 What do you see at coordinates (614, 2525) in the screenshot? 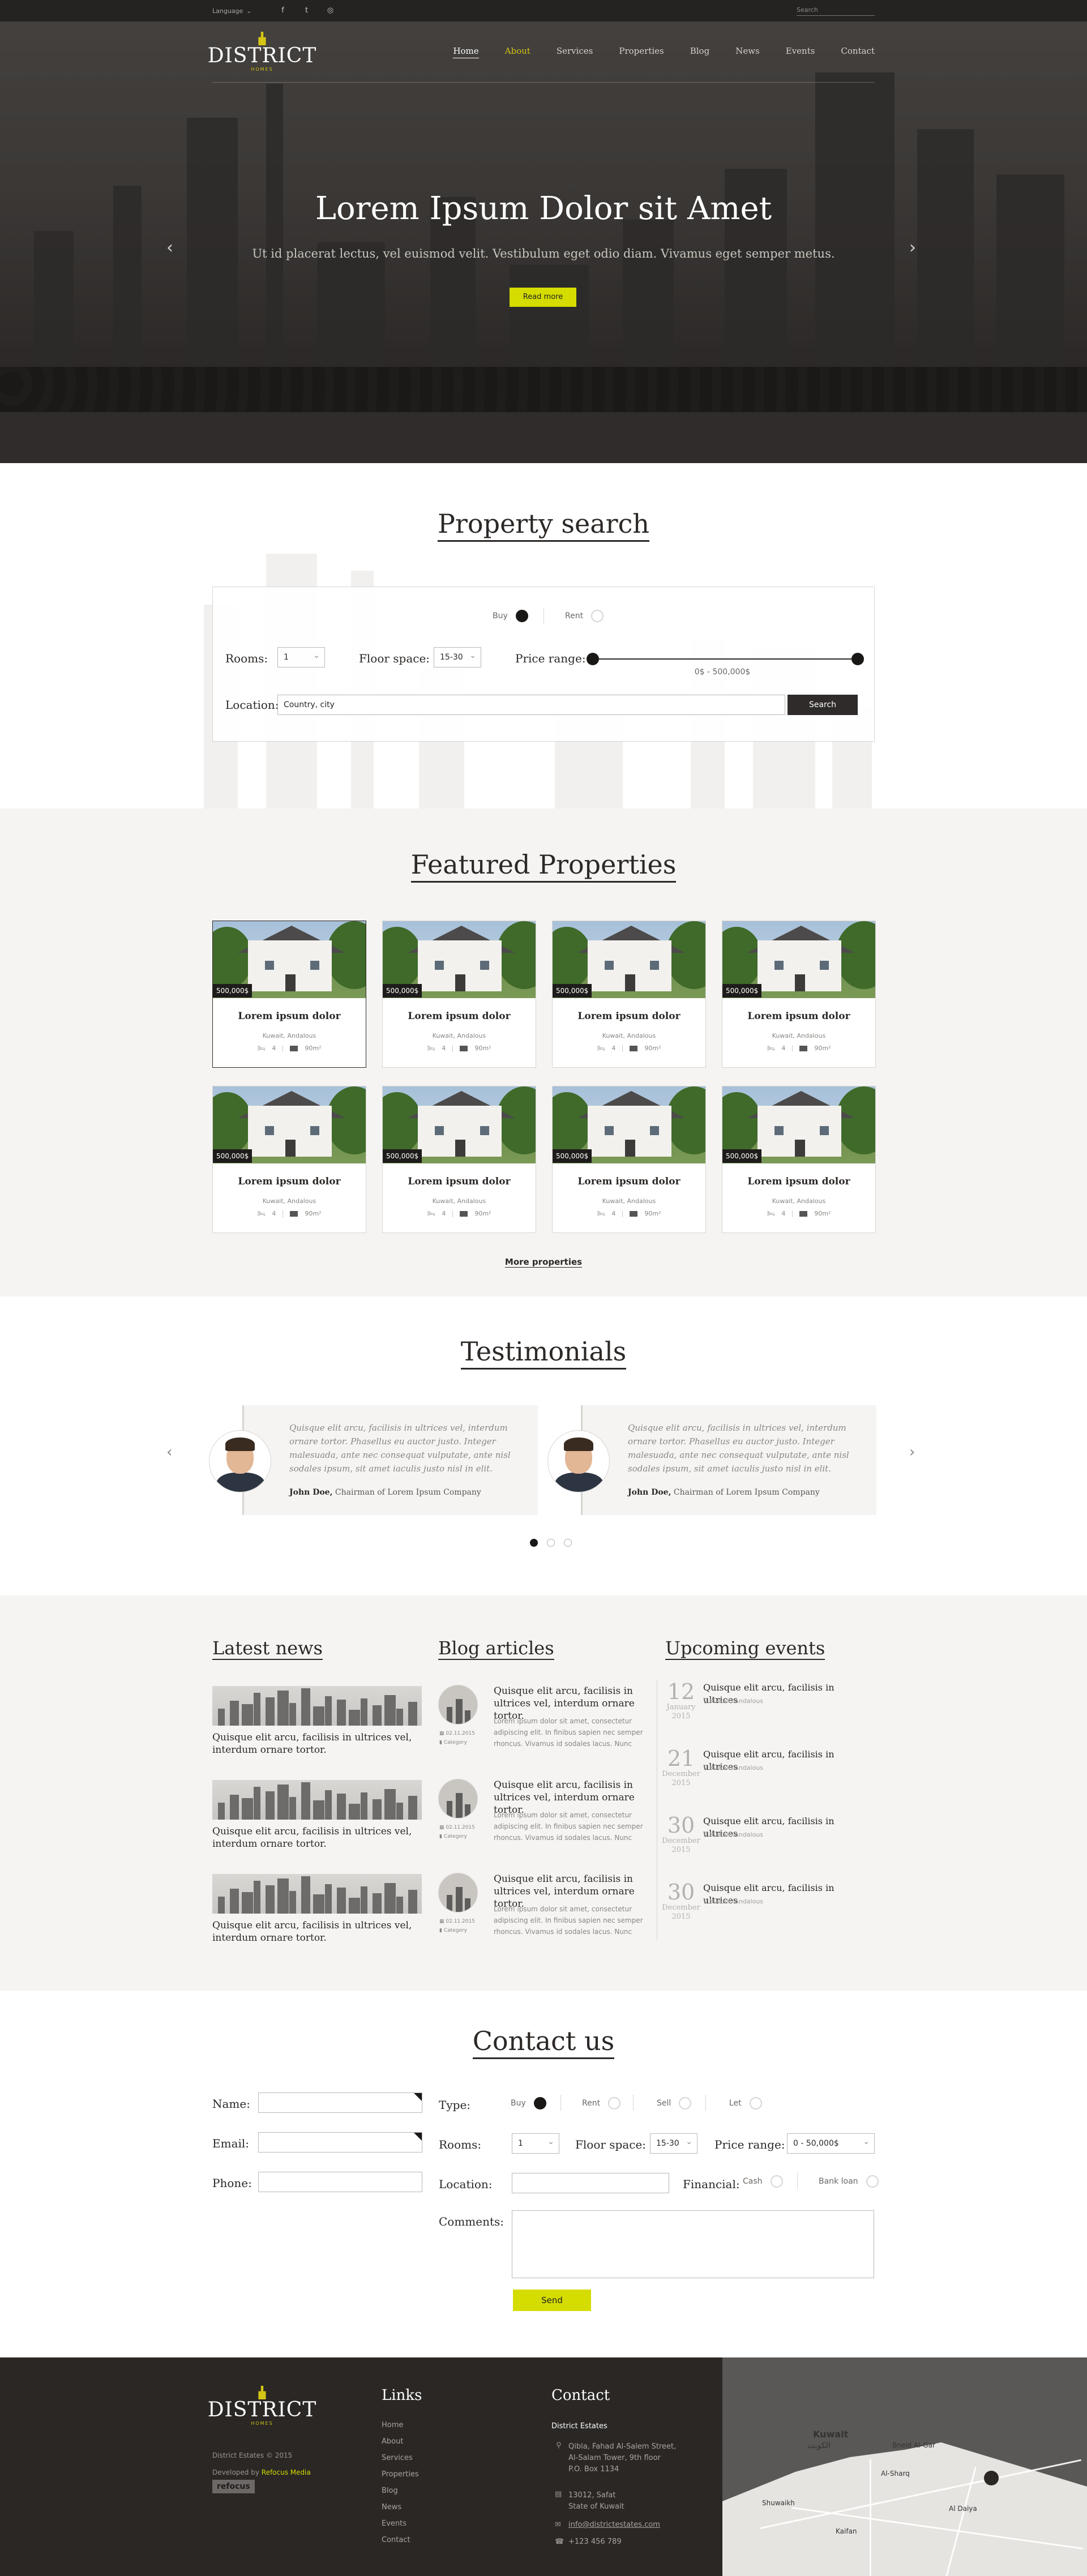
I see `email-link: info@districtestates.com` at bounding box center [614, 2525].